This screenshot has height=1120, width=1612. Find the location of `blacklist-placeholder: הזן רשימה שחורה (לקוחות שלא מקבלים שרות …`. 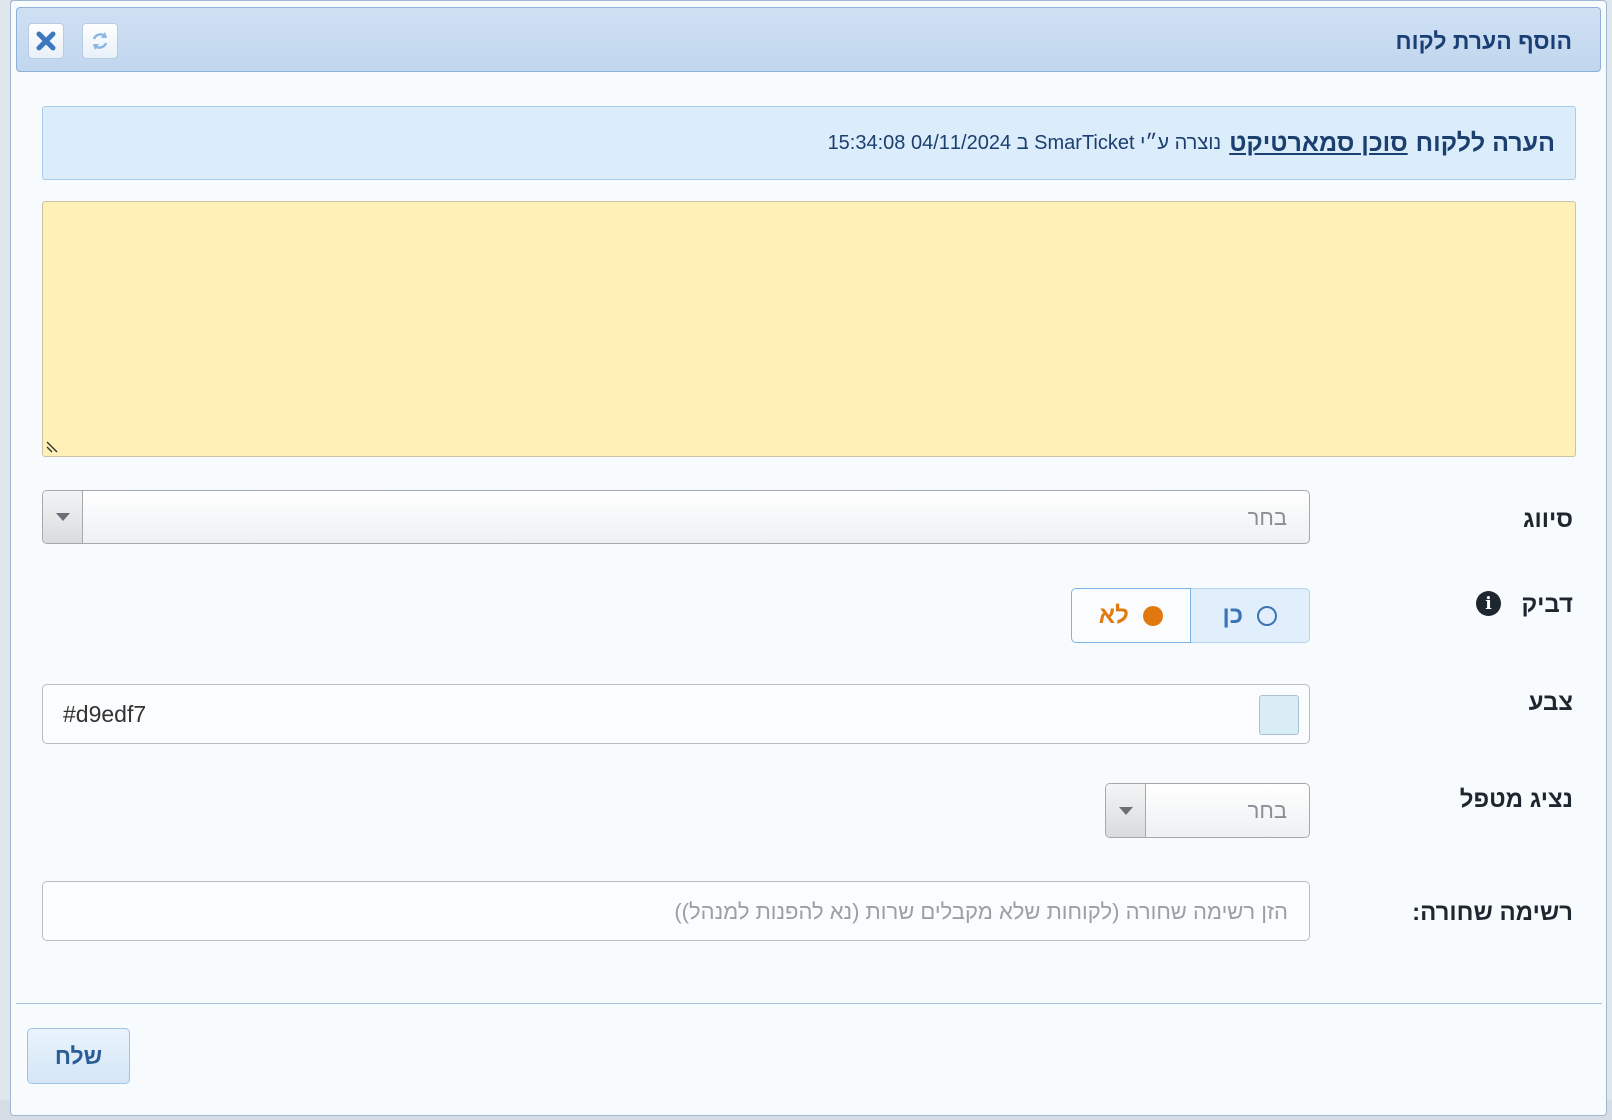

blacklist-placeholder: הזן רשימה שחורה (לקוחות שלא מקבלים שרות … is located at coordinates (981, 911).